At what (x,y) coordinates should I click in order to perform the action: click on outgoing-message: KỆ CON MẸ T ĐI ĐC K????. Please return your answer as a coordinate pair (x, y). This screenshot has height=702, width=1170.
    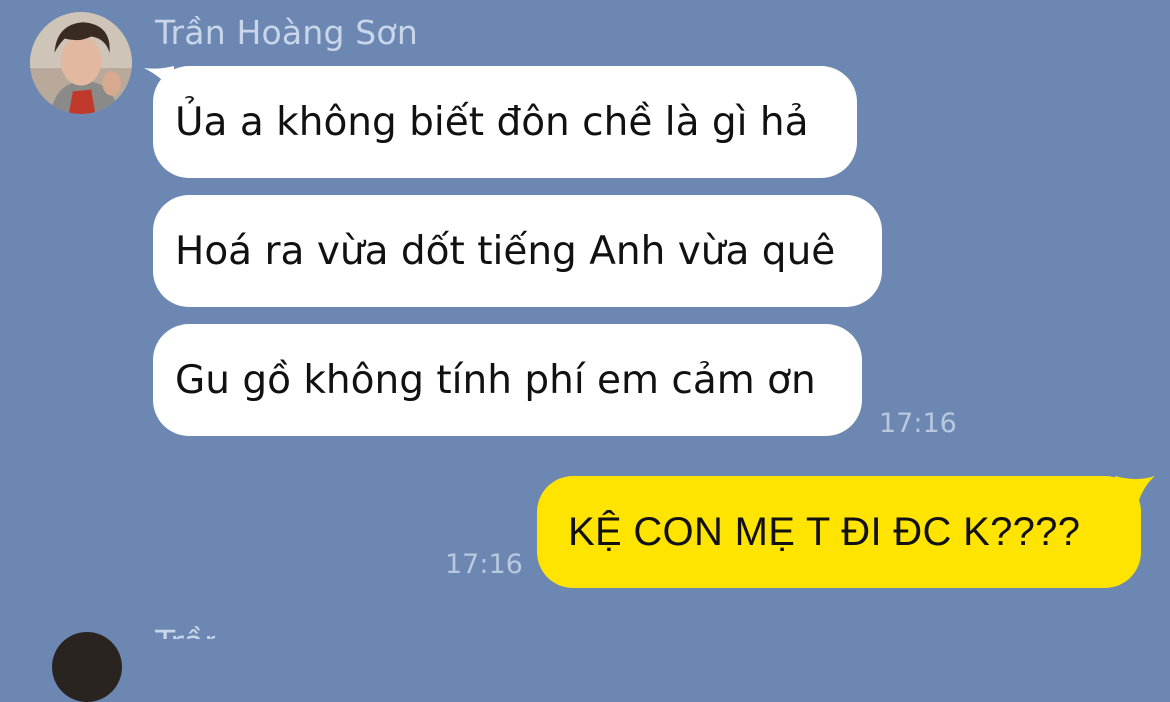
    Looking at the image, I should click on (839, 532).